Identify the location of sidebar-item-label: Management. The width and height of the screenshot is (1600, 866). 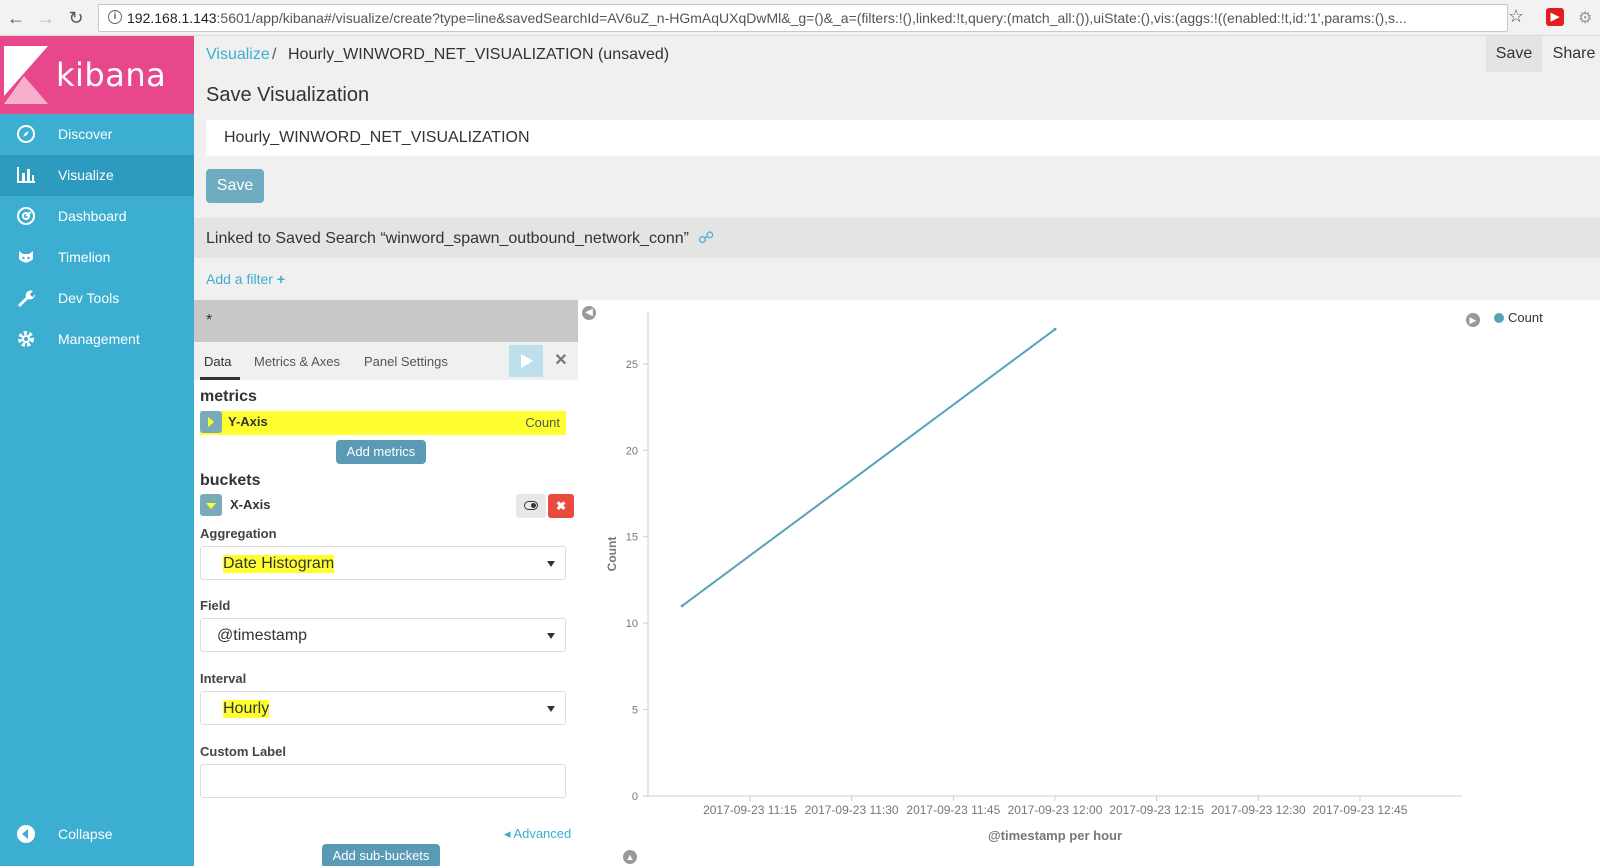
(99, 339).